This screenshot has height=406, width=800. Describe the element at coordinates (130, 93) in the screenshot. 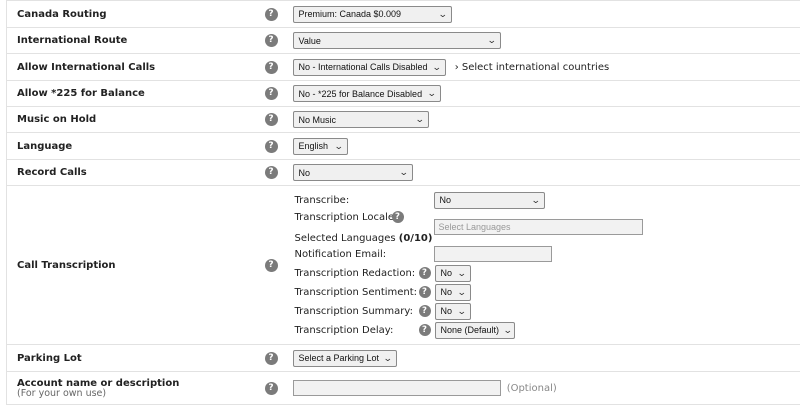

I see `allow-225-label: Allow *225 for Balance` at that location.